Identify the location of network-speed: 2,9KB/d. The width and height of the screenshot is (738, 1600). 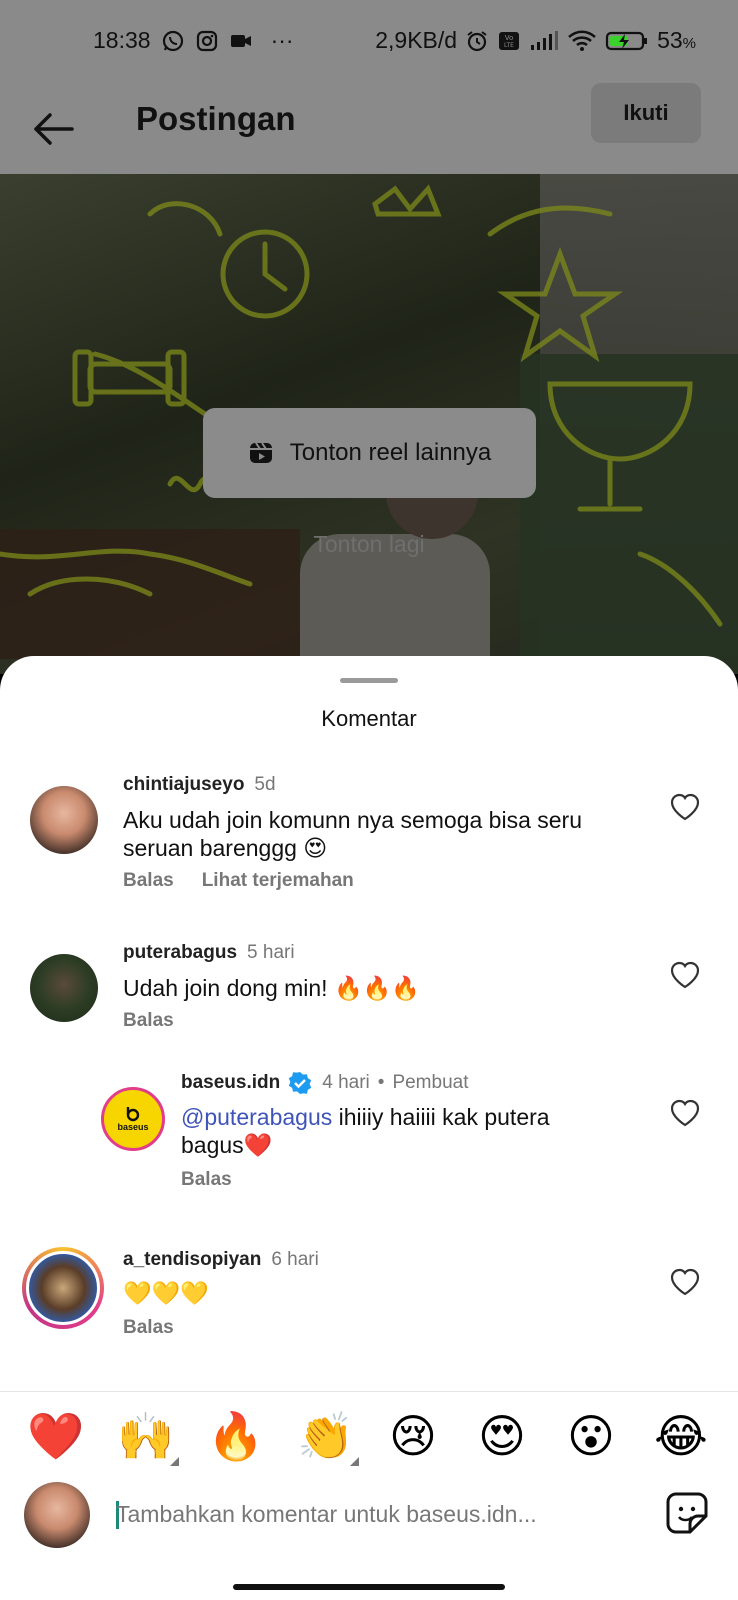
(416, 40).